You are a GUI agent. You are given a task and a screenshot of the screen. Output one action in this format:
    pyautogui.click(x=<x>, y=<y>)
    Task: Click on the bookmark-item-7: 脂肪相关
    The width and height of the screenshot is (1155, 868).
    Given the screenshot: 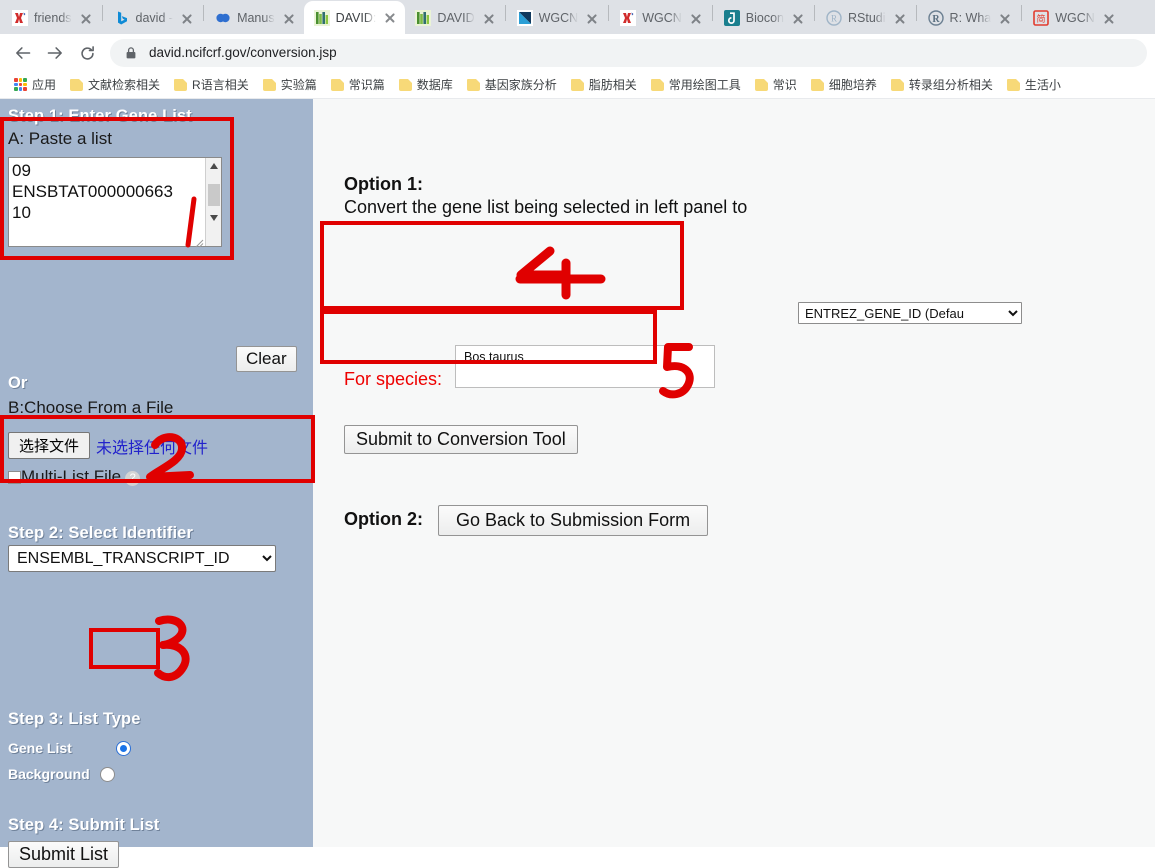 What is the action you would take?
    pyautogui.click(x=604, y=84)
    